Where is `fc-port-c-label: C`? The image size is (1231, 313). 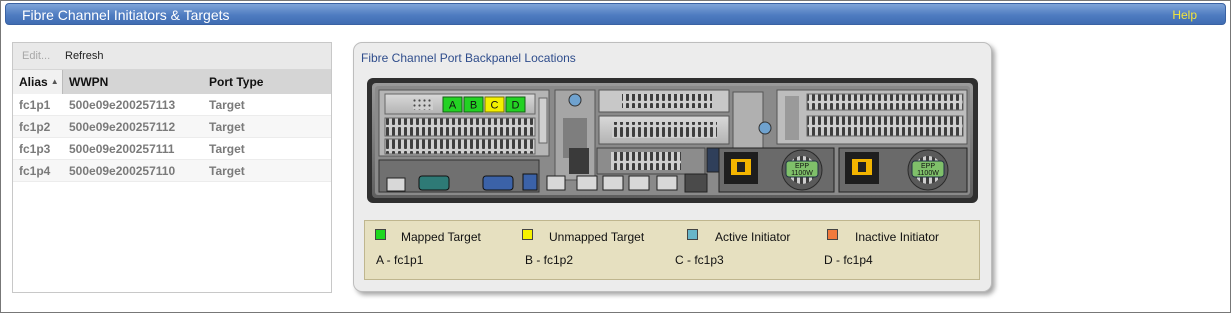
fc-port-c-label: C is located at coordinates (495, 106).